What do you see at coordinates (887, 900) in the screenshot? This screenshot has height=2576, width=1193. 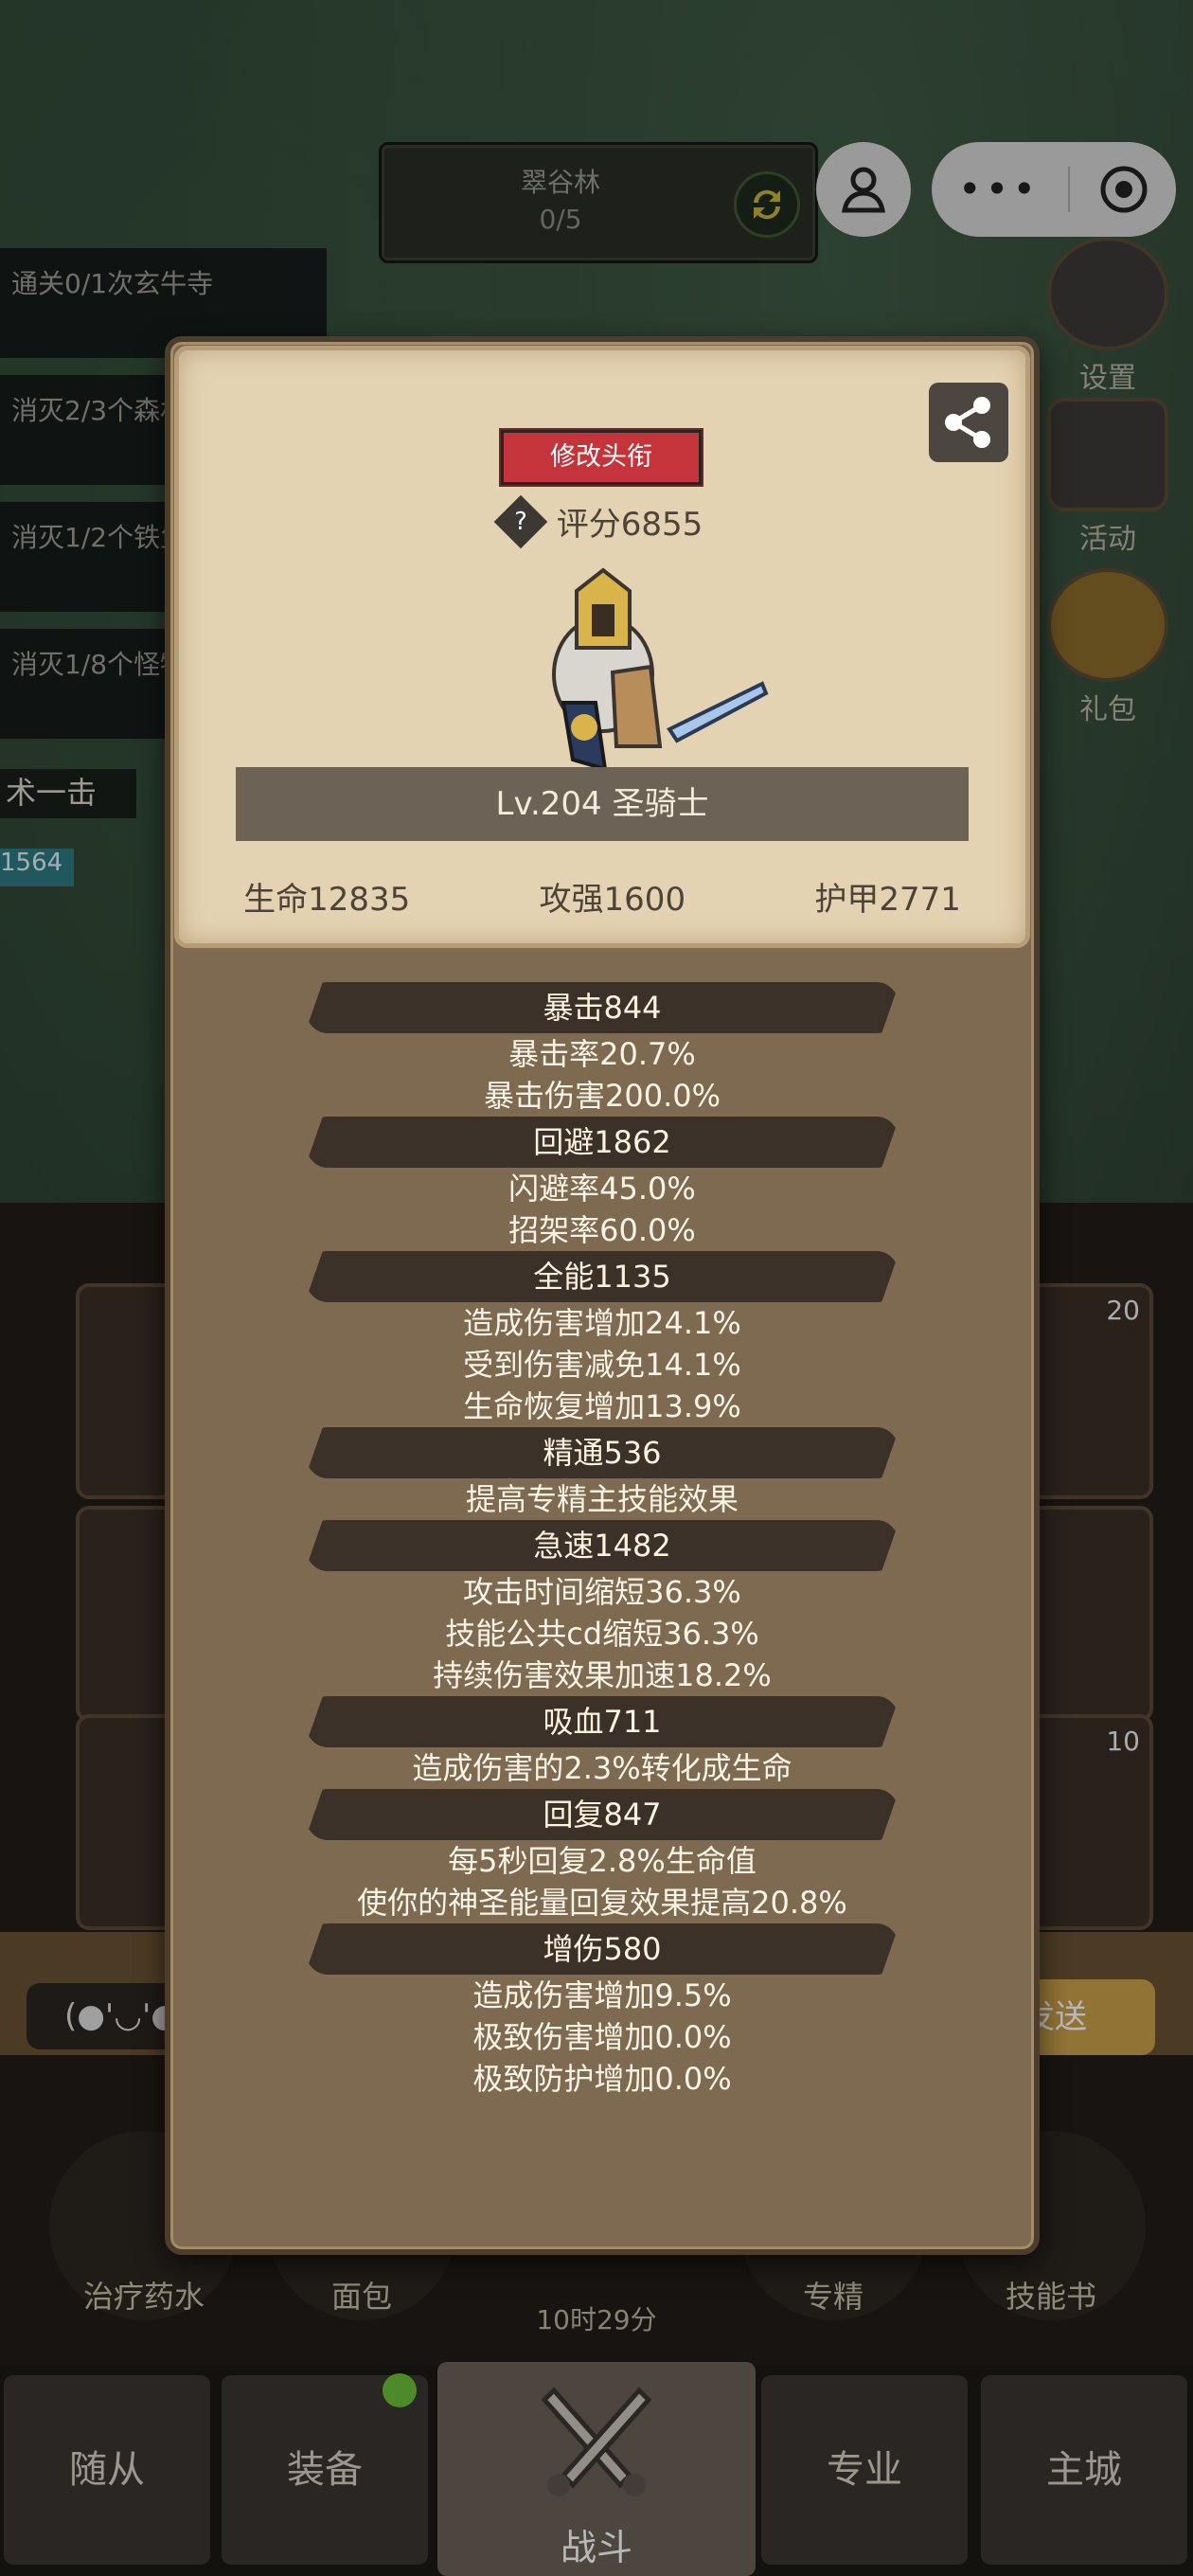 I see `armor-stat: 护甲2771` at bounding box center [887, 900].